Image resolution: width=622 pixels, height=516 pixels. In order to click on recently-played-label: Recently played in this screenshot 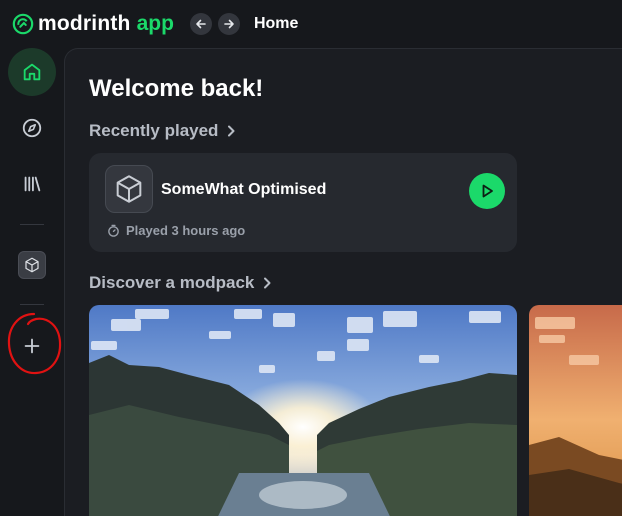, I will do `click(154, 130)`.